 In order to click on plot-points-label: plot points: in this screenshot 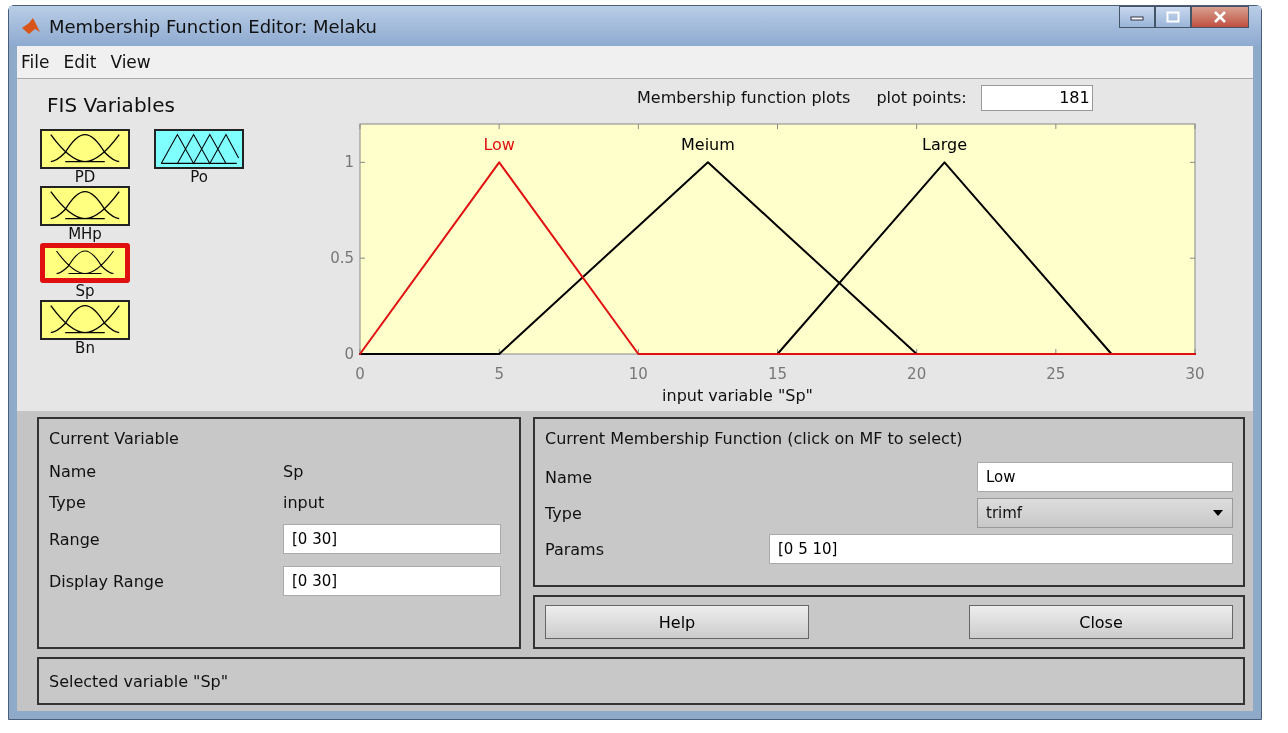, I will do `click(921, 98)`.